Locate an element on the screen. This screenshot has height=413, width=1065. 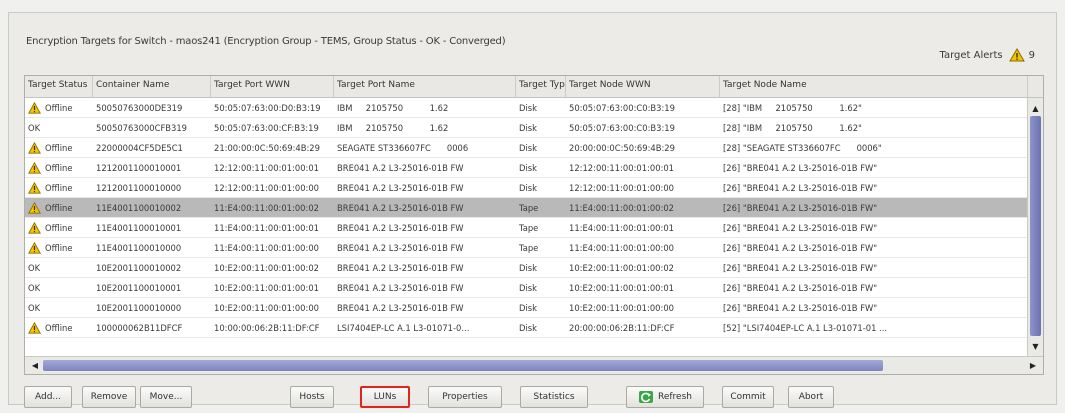
horizontal-scroll-thumb is located at coordinates (463, 365).